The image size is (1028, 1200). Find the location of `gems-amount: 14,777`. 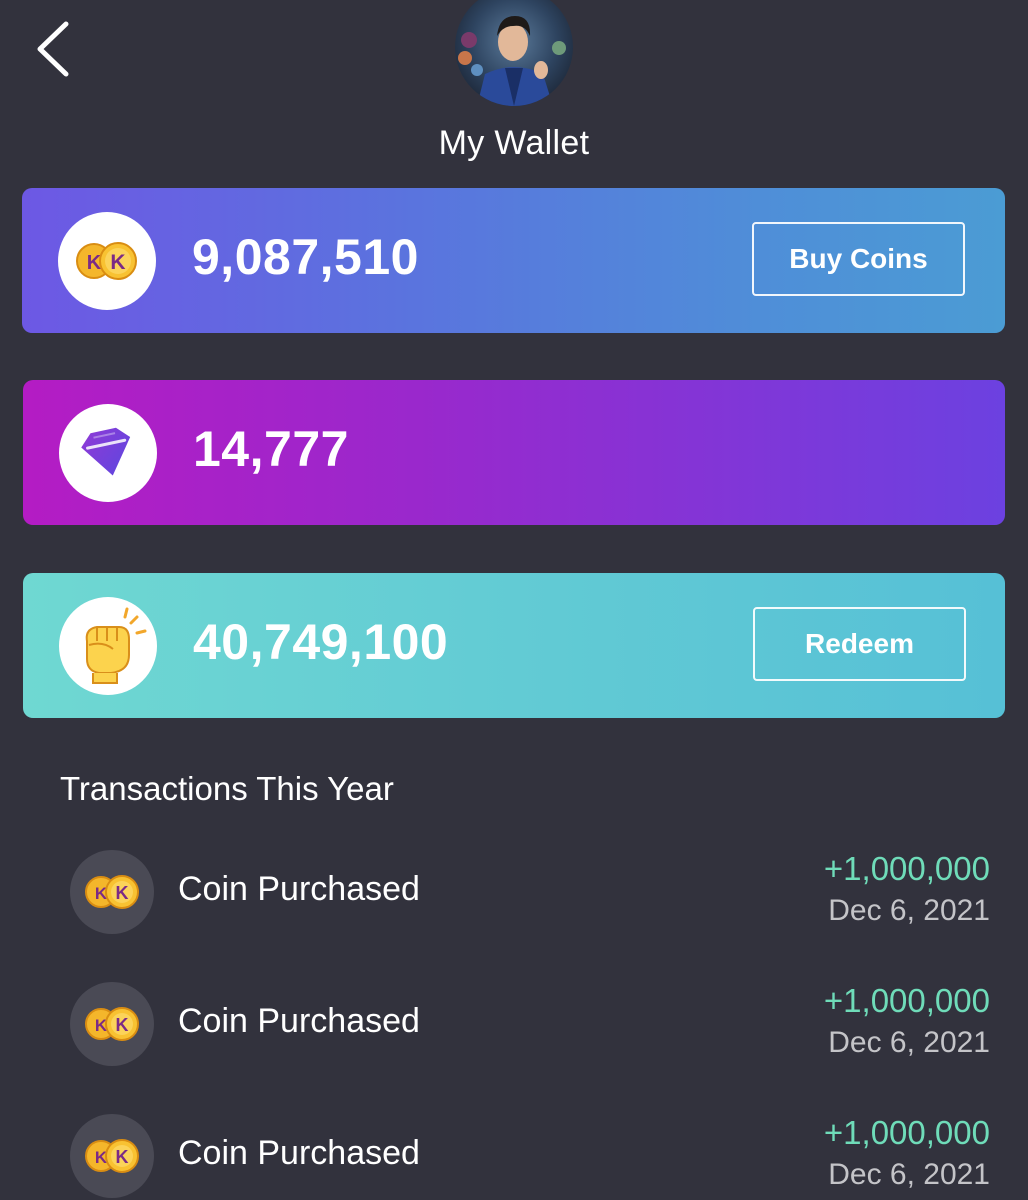

gems-amount: 14,777 is located at coordinates (271, 449).